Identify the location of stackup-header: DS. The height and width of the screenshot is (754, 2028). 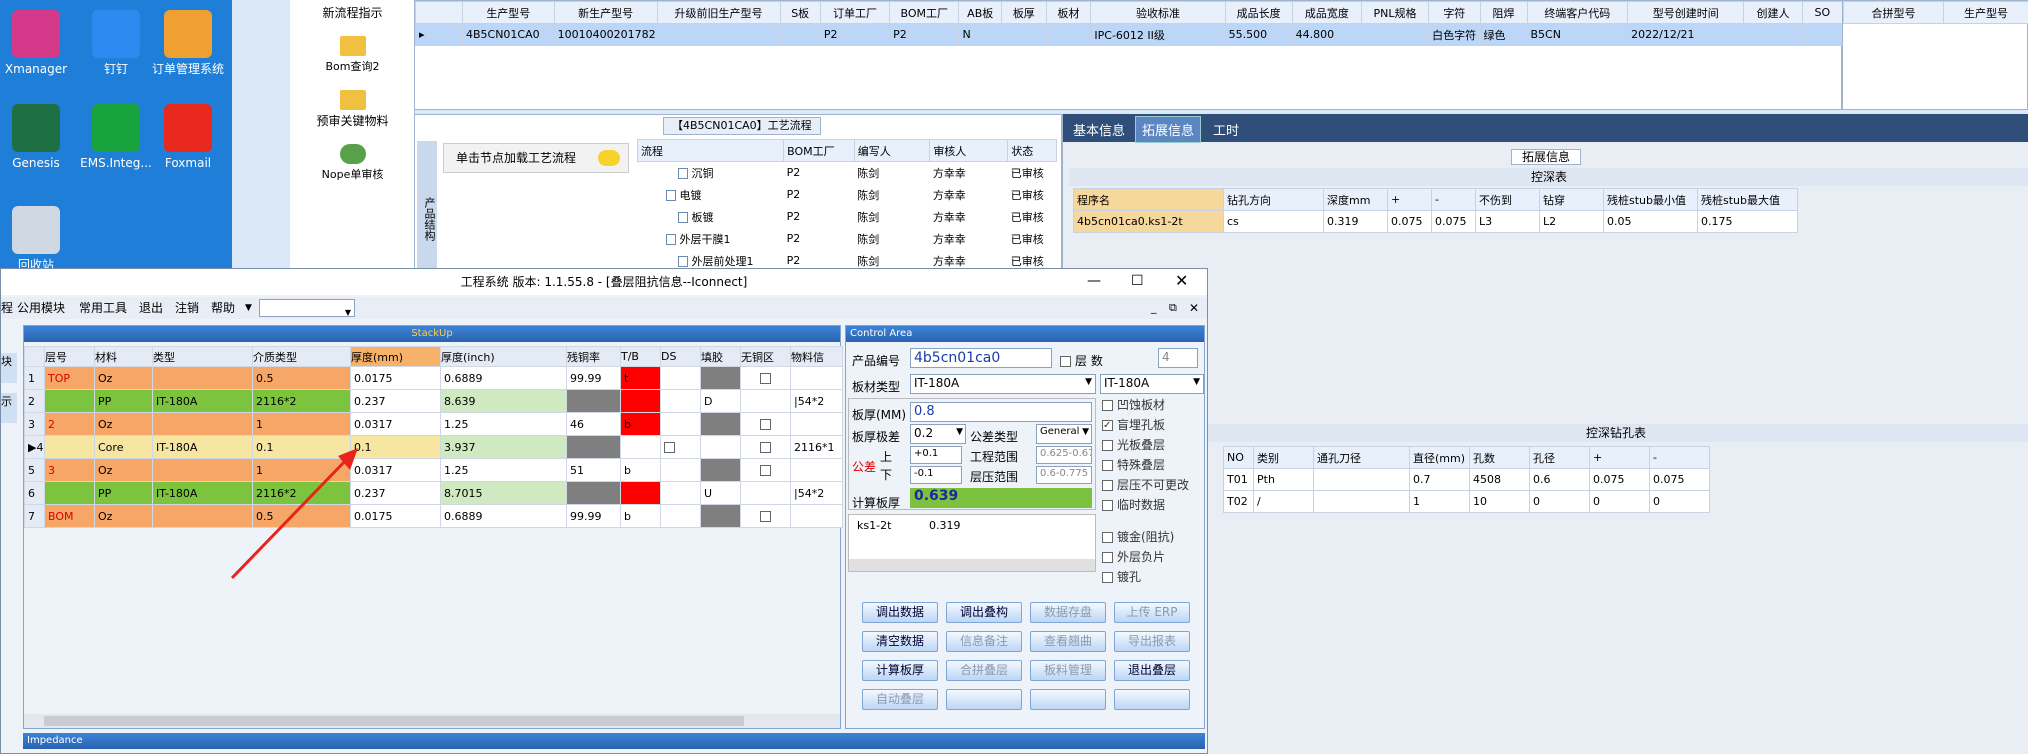
(680, 356).